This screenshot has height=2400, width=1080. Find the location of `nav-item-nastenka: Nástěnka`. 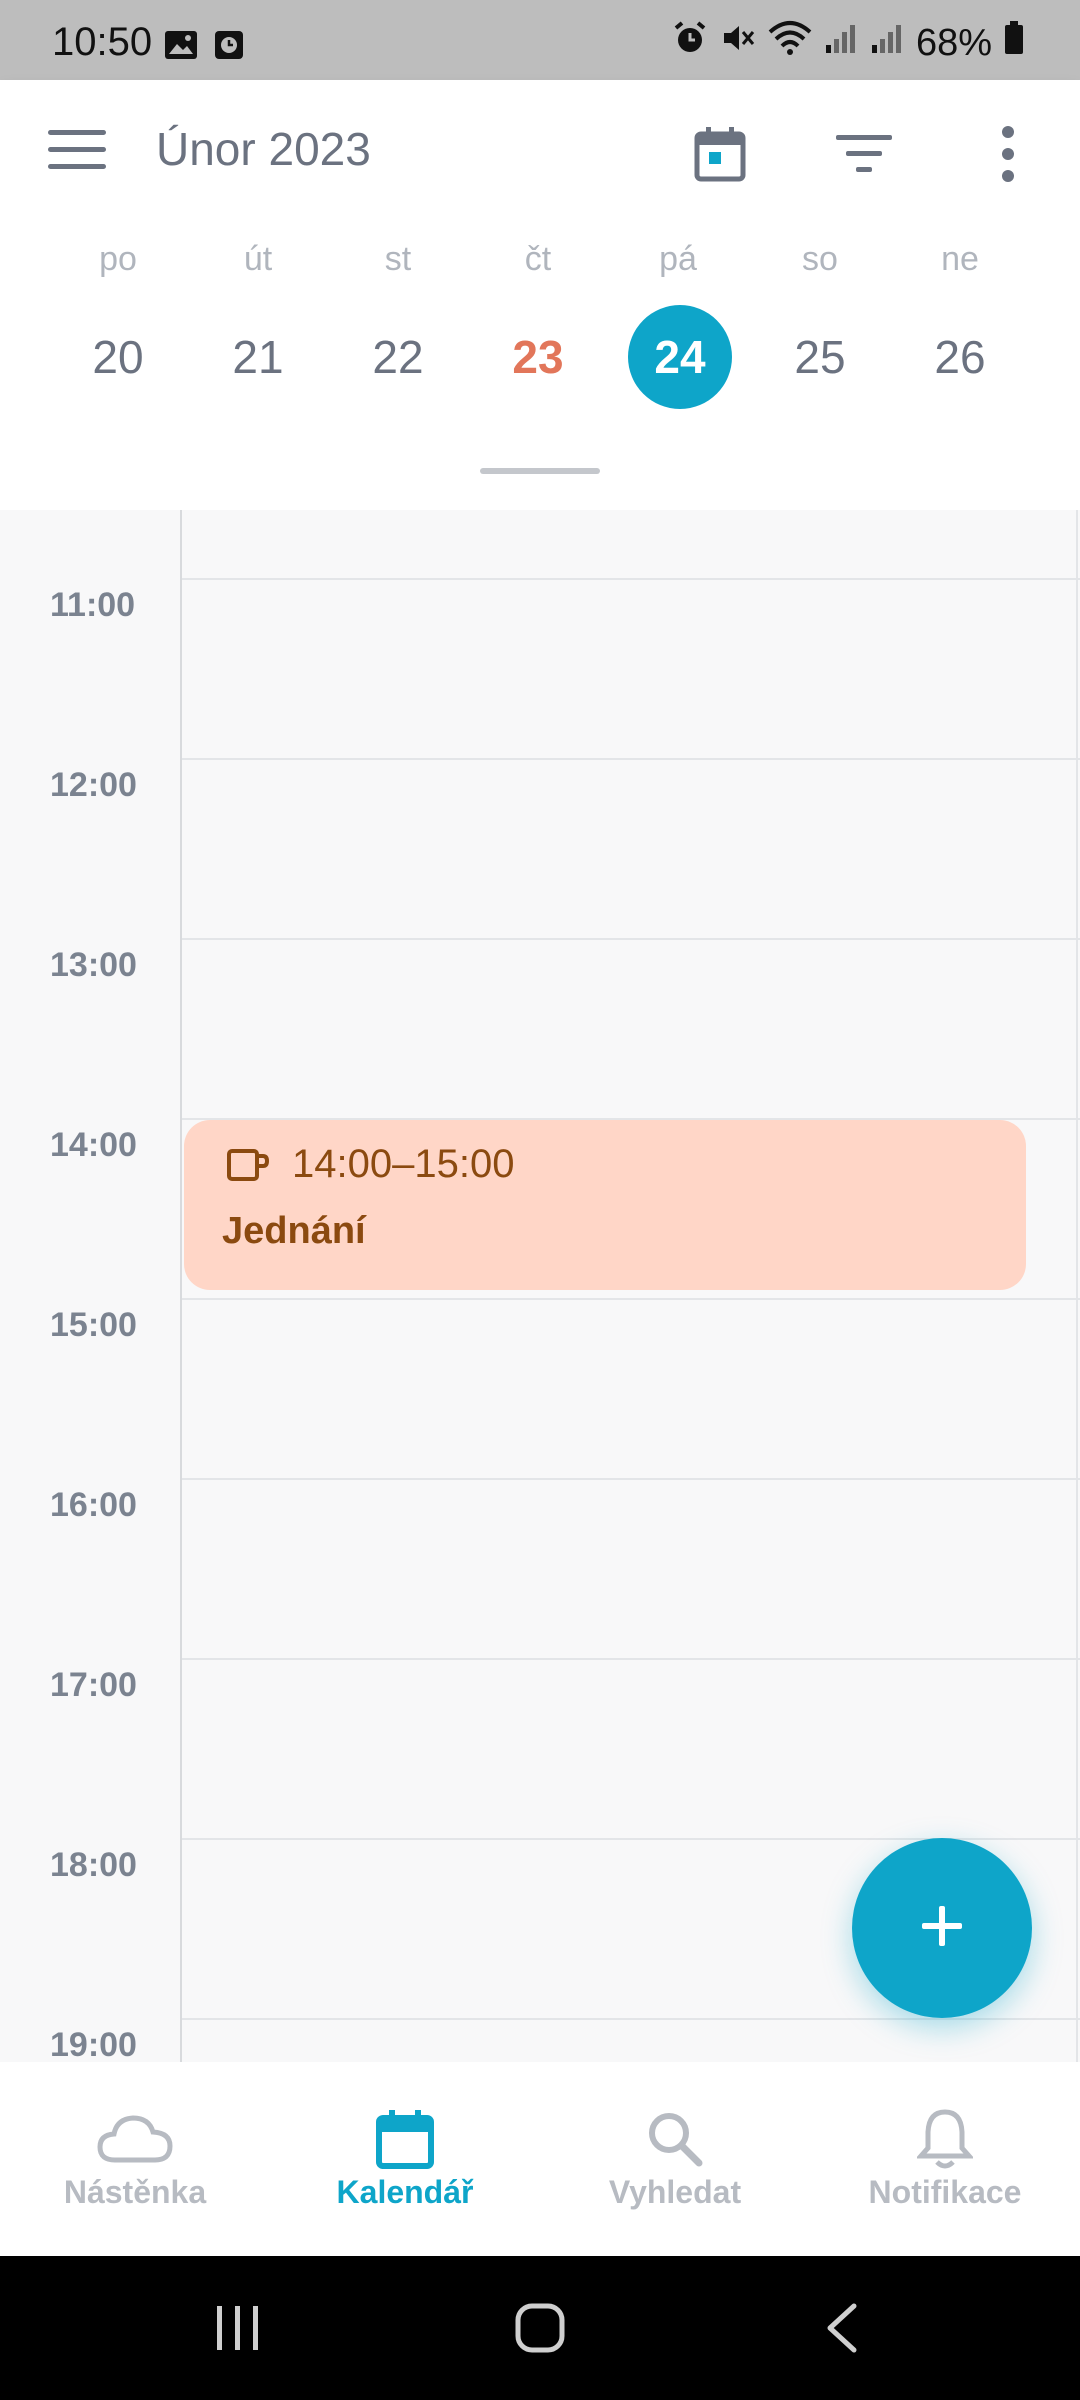

nav-item-nastenka: Nástěnka is located at coordinates (135, 2159).